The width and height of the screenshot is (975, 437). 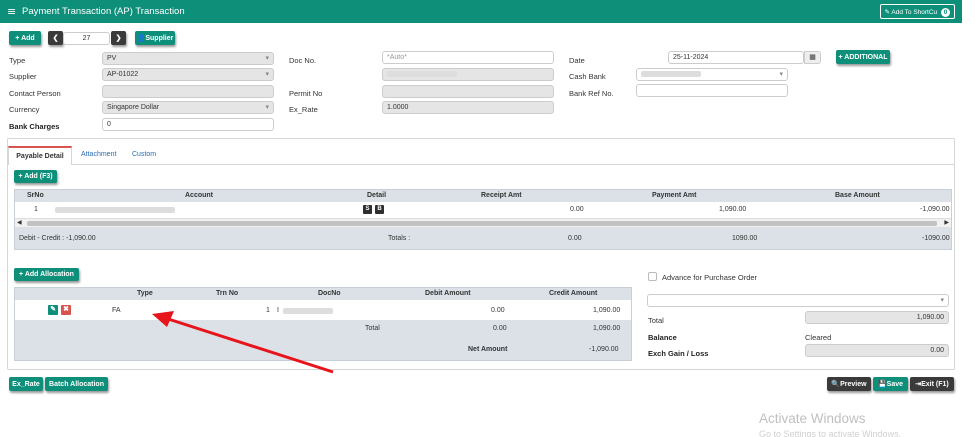 What do you see at coordinates (935, 209) in the screenshot?
I see `row-base-amount: -1,090.00` at bounding box center [935, 209].